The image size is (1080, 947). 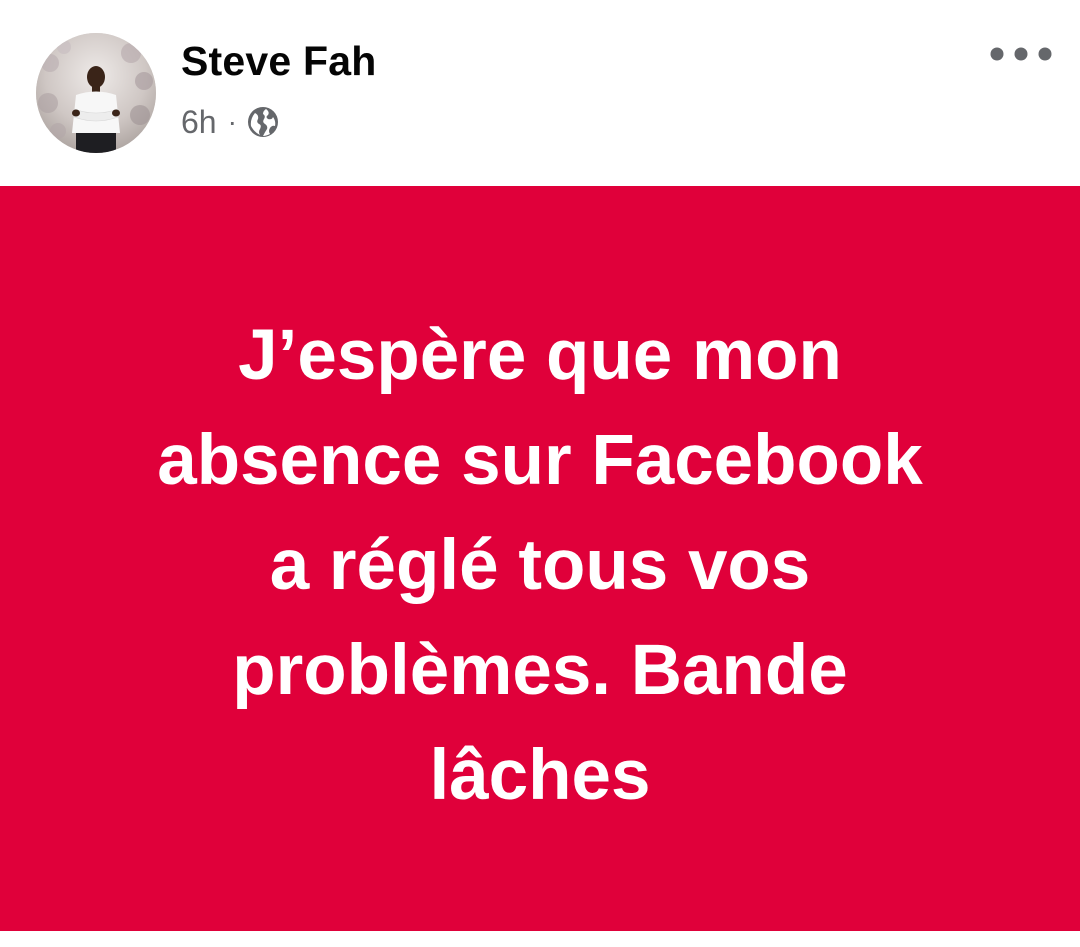 I want to click on author-name: Steve Fah, so click(x=279, y=61).